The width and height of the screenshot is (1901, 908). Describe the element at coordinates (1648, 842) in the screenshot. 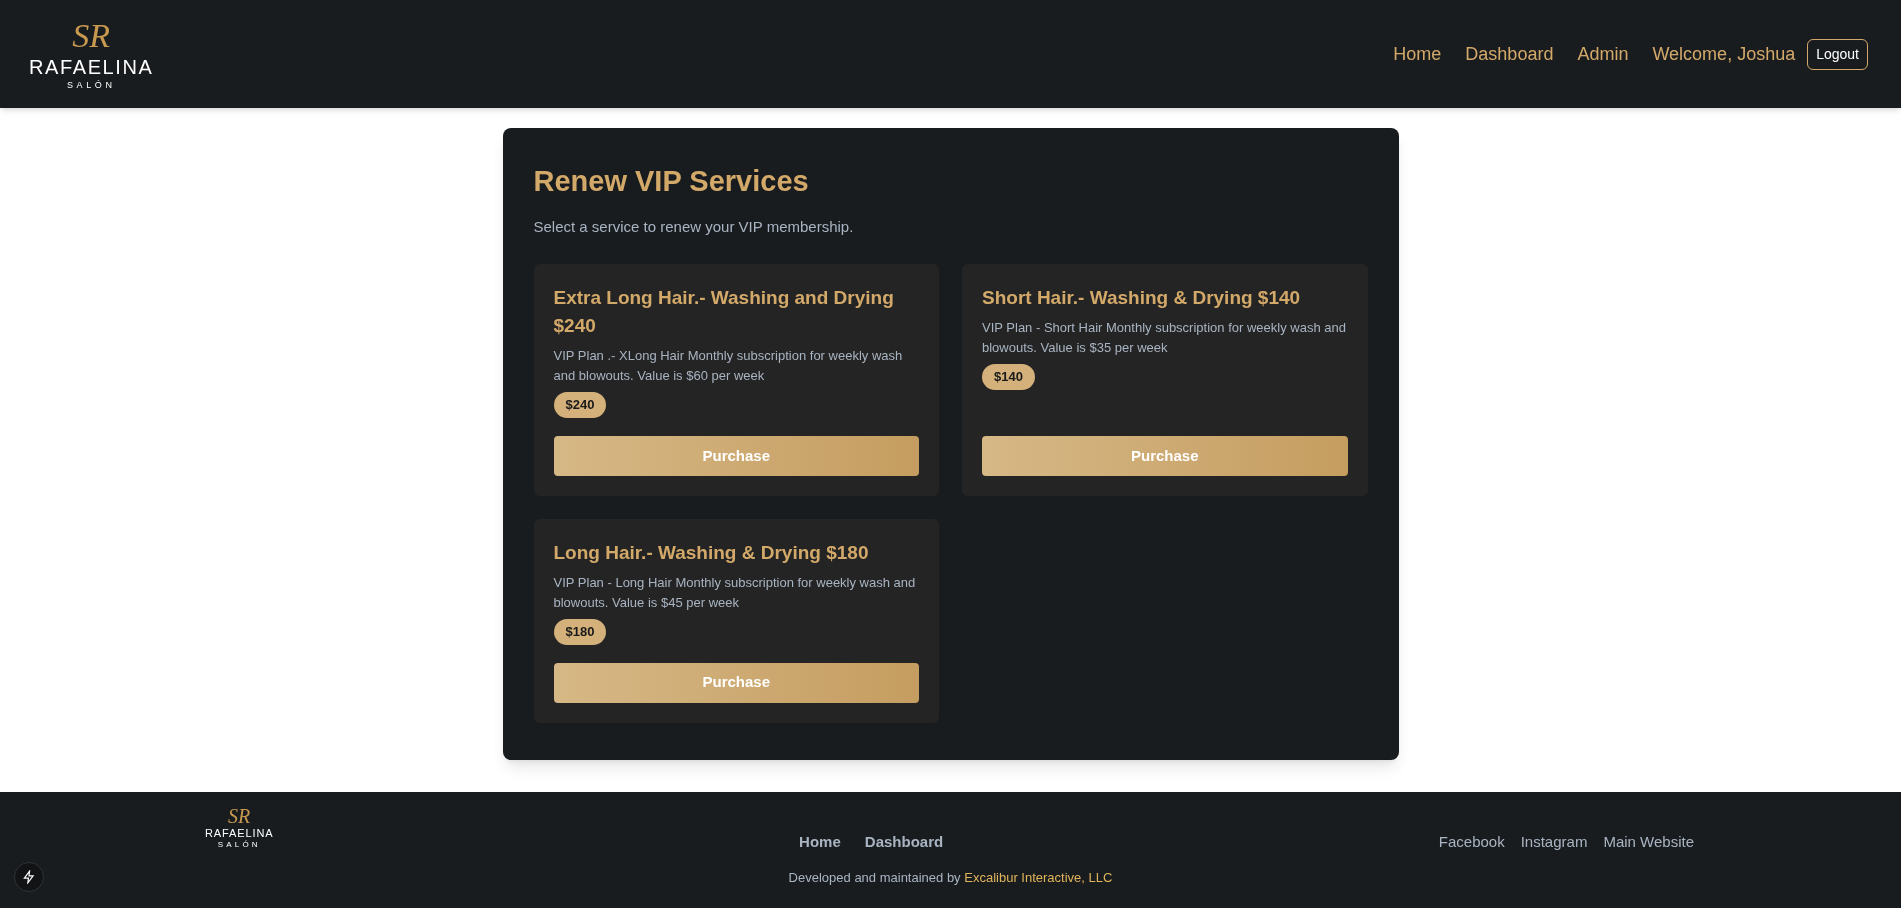

I see `social-link: Main Website` at that location.